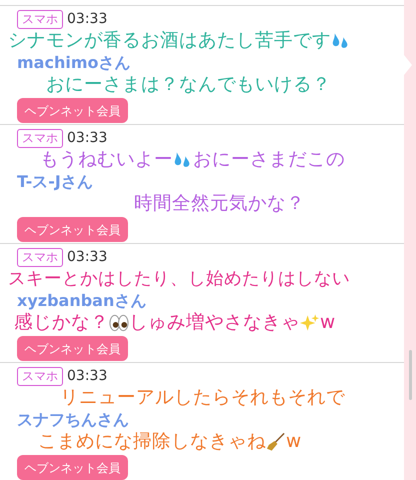 The width and height of the screenshot is (416, 480). What do you see at coordinates (61, 323) in the screenshot?
I see `handwritten-text: 感じかな？` at bounding box center [61, 323].